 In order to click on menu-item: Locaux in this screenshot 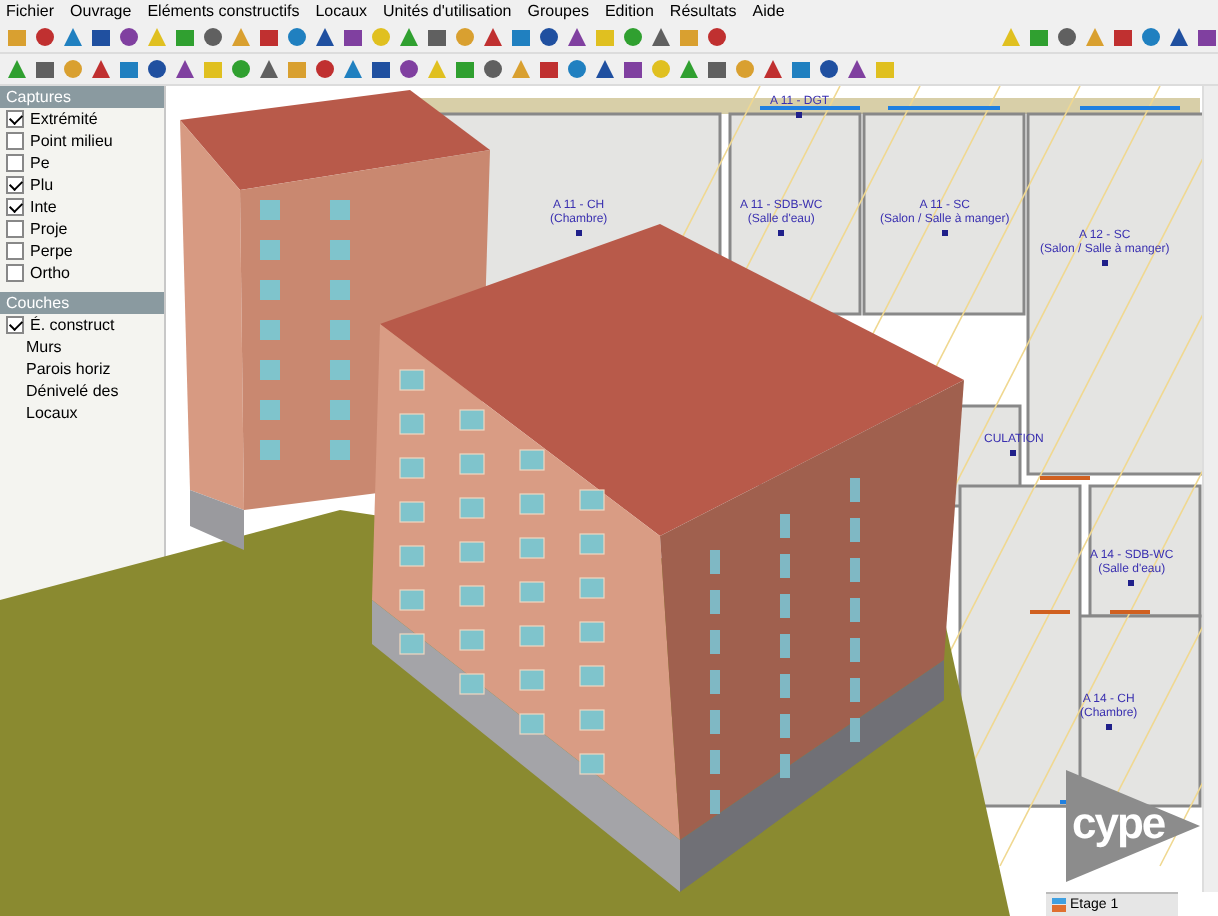, I will do `click(341, 11)`.